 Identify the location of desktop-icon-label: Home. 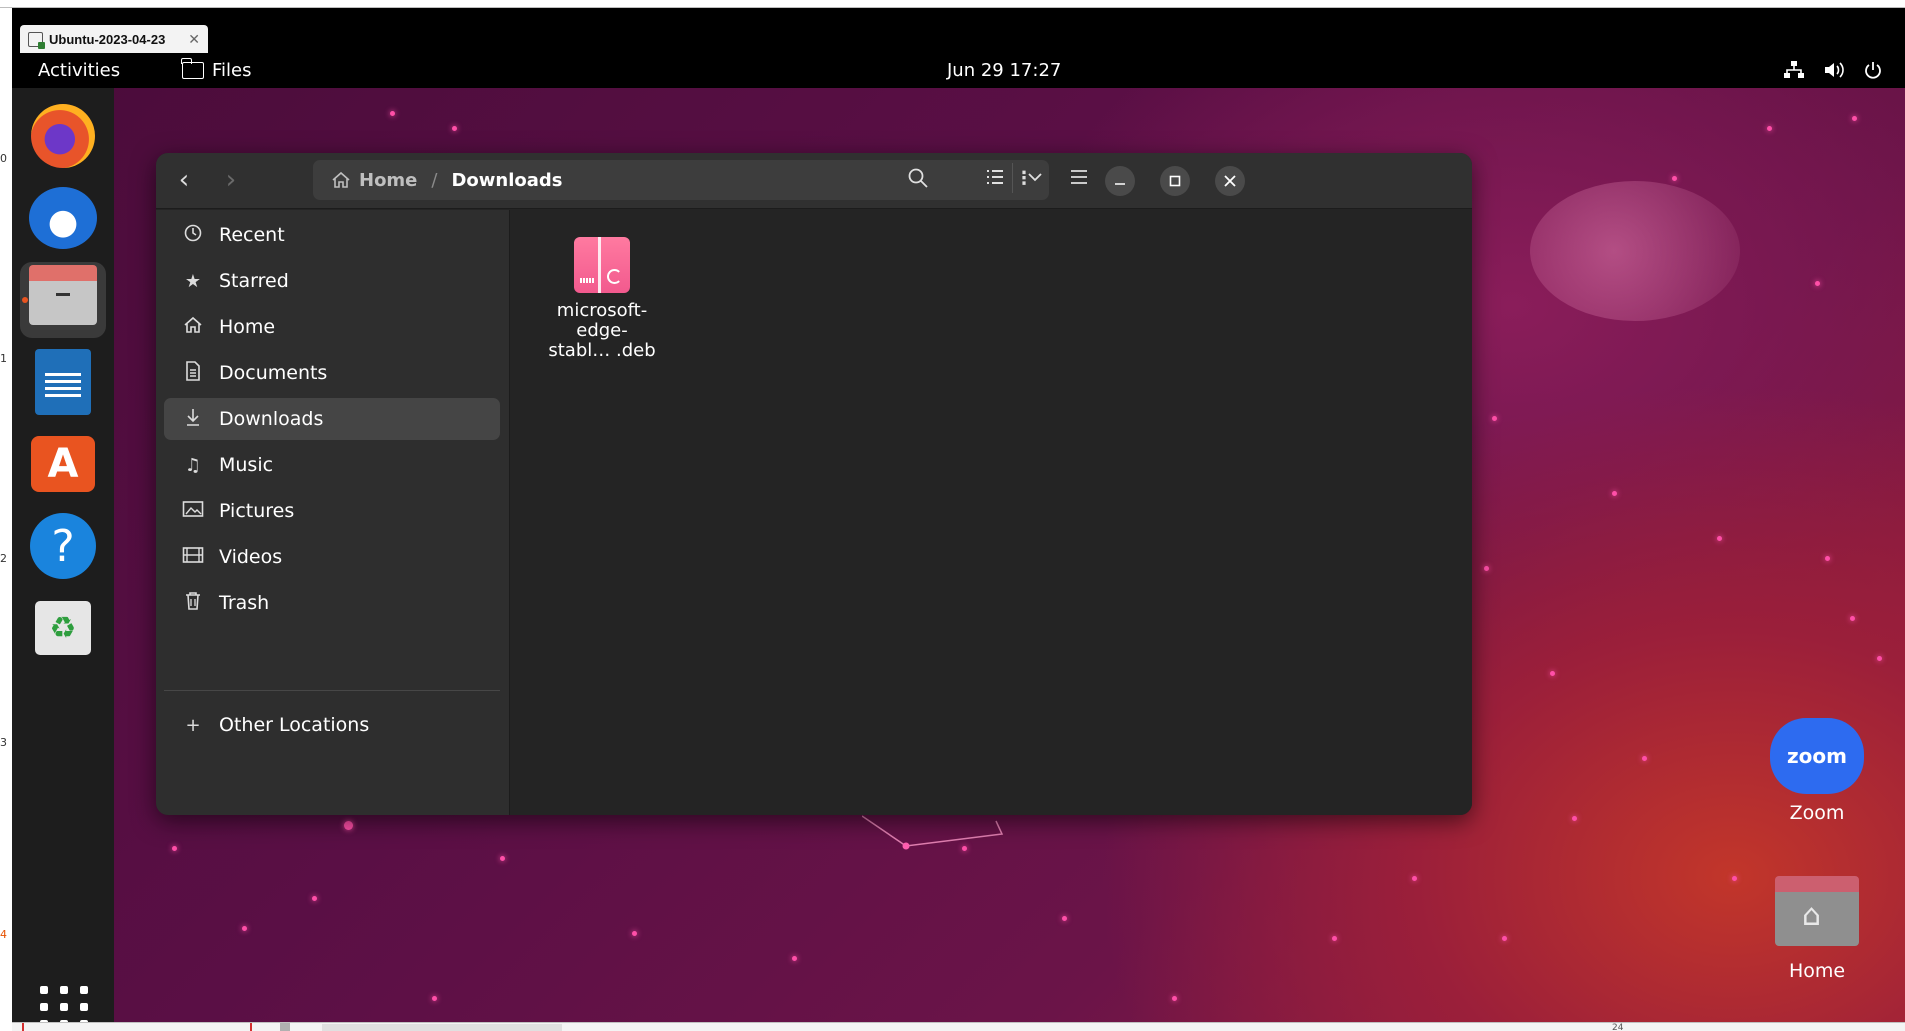
(1817, 971).